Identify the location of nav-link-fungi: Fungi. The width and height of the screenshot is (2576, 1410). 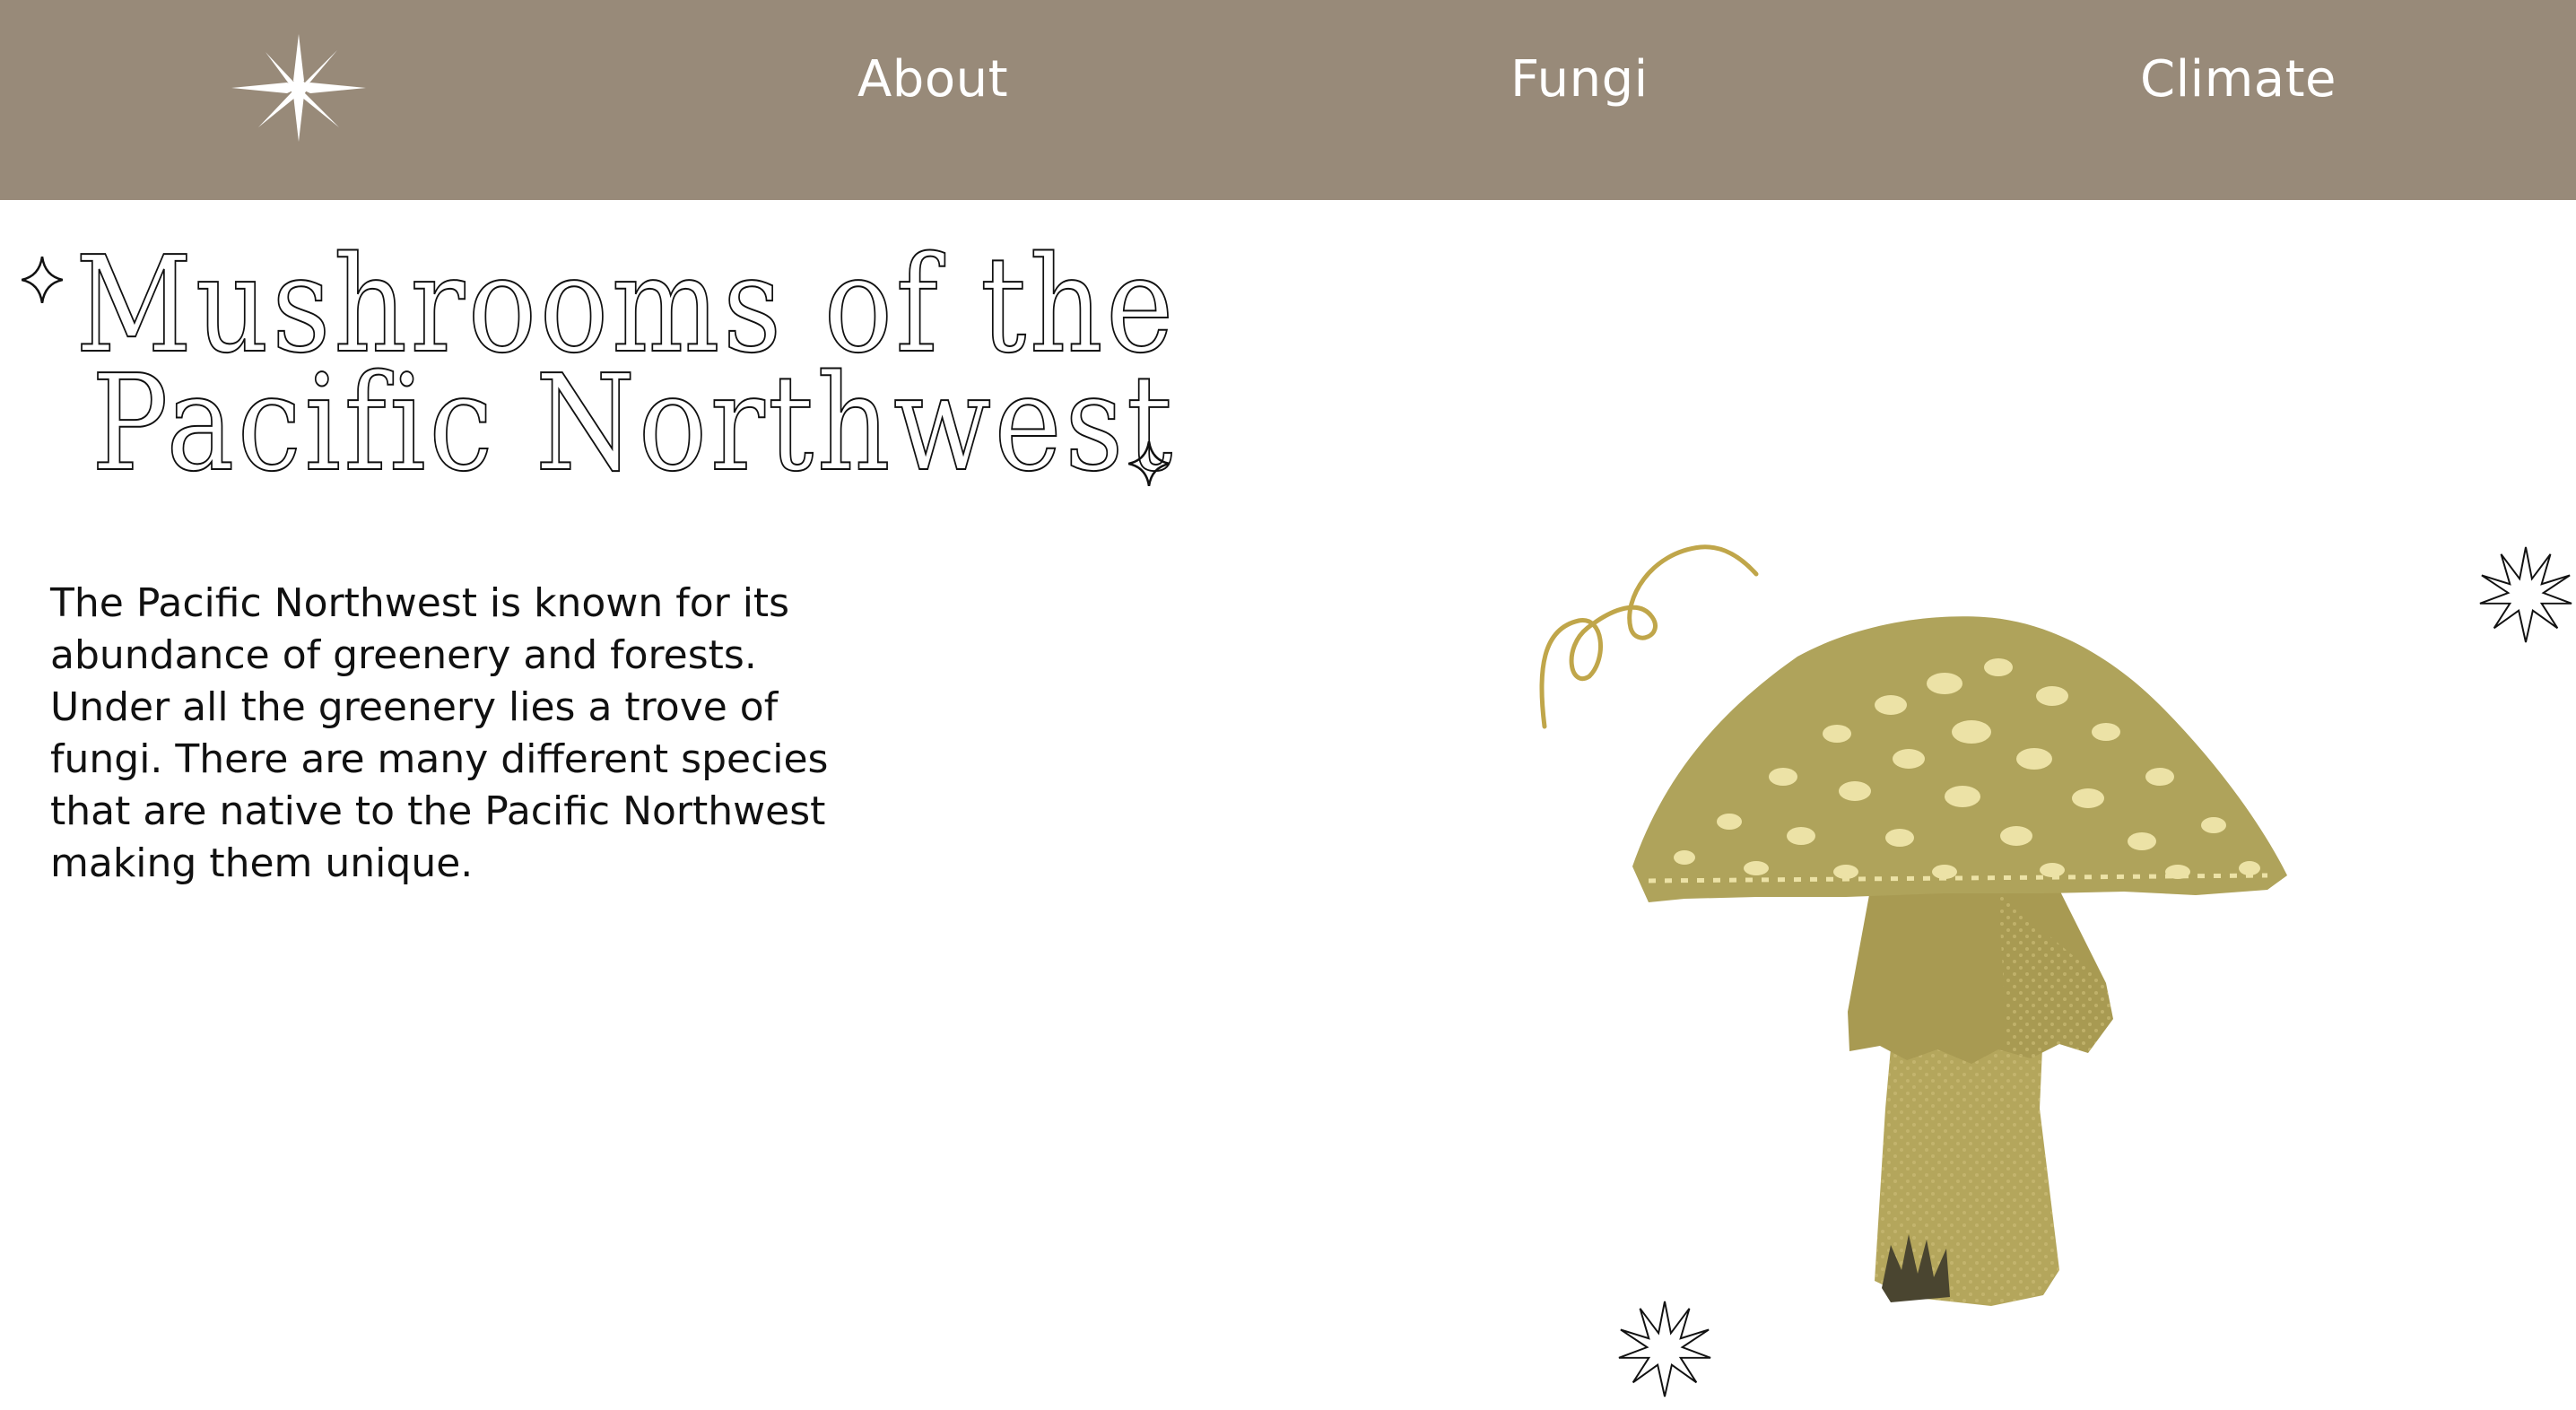
(1579, 79).